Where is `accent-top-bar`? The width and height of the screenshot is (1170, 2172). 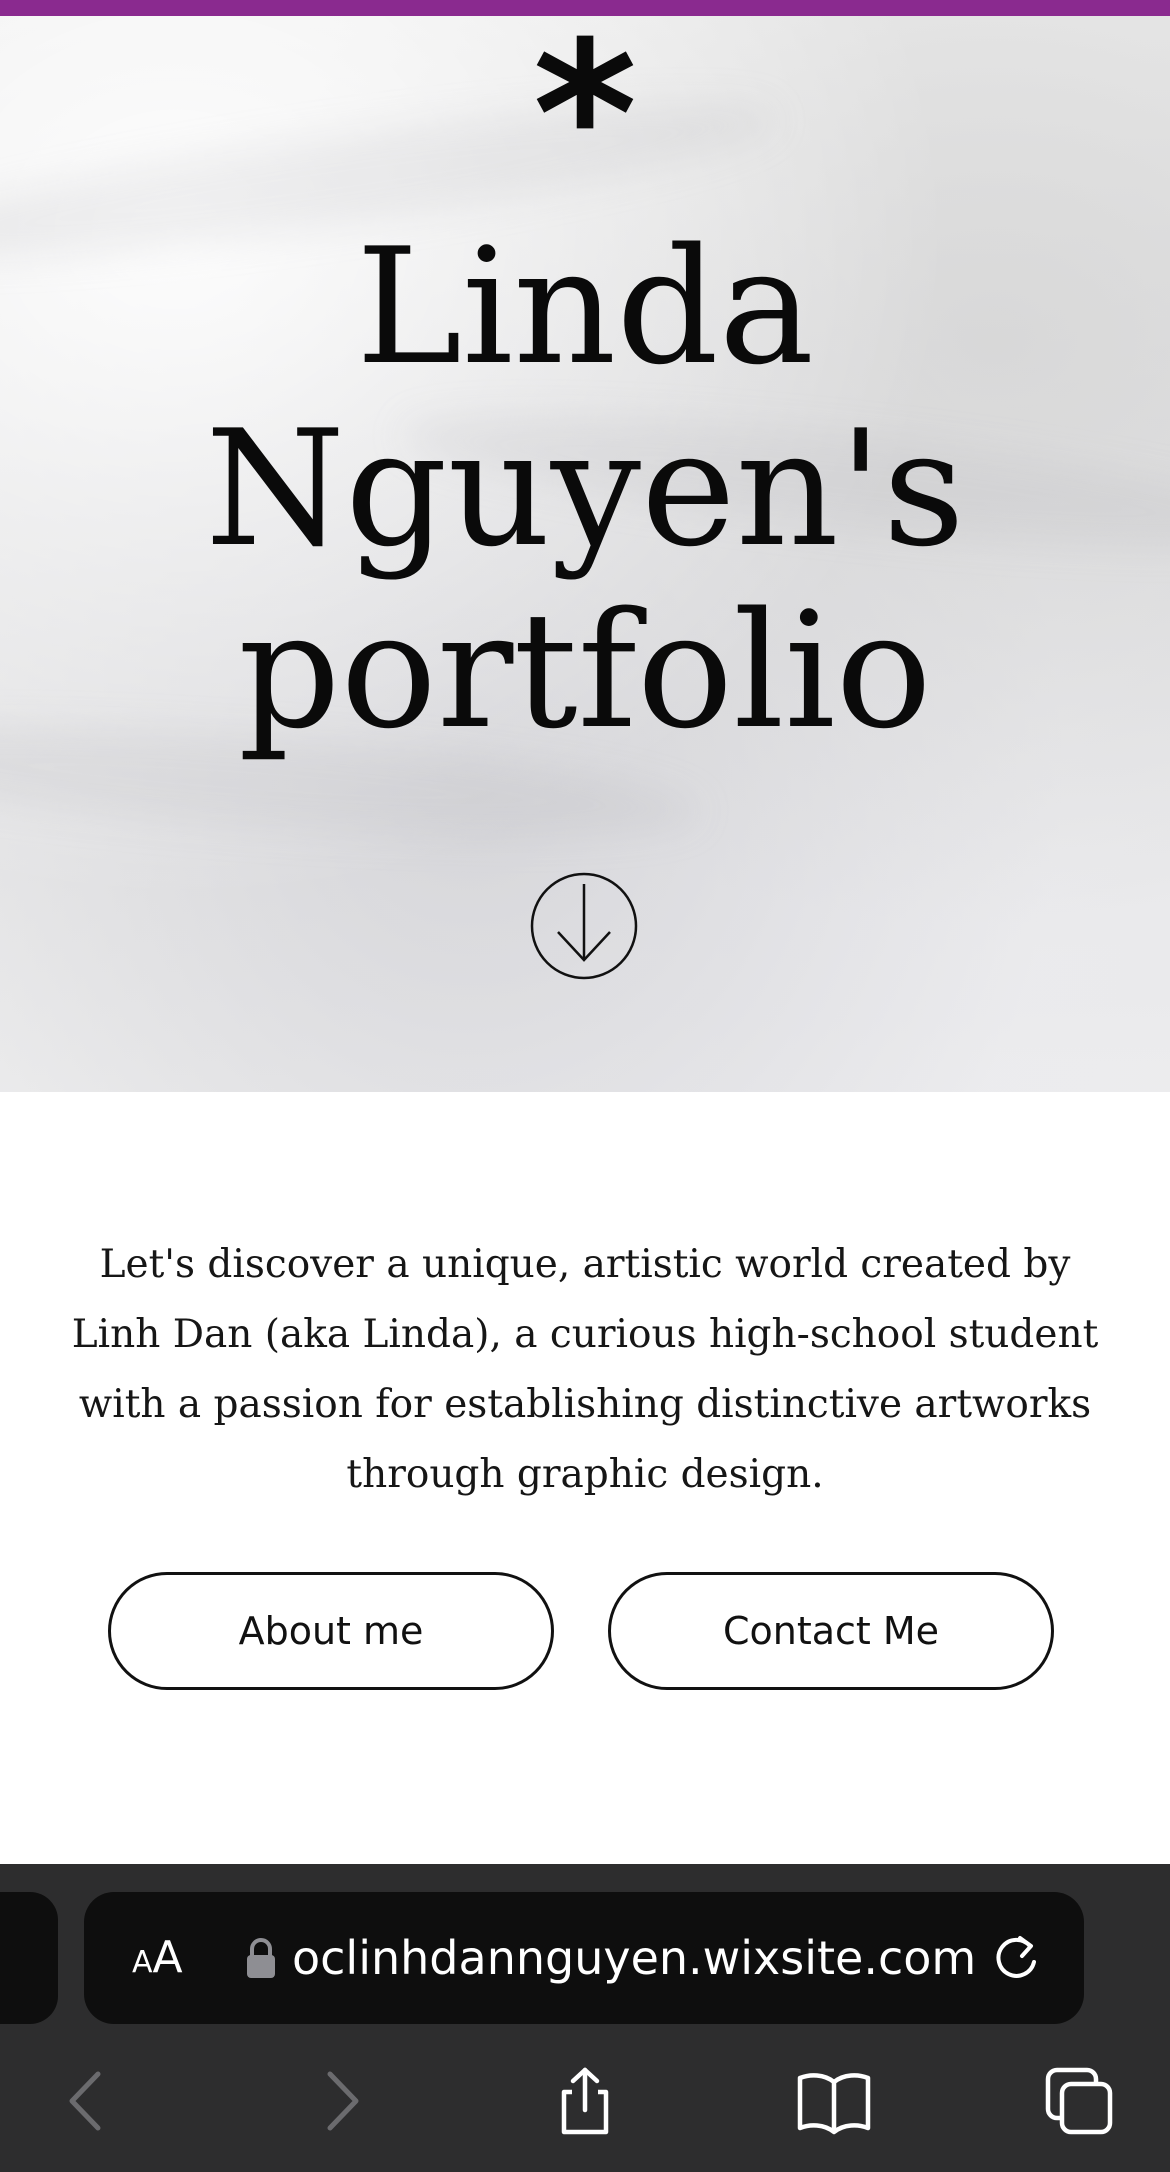 accent-top-bar is located at coordinates (585, 8).